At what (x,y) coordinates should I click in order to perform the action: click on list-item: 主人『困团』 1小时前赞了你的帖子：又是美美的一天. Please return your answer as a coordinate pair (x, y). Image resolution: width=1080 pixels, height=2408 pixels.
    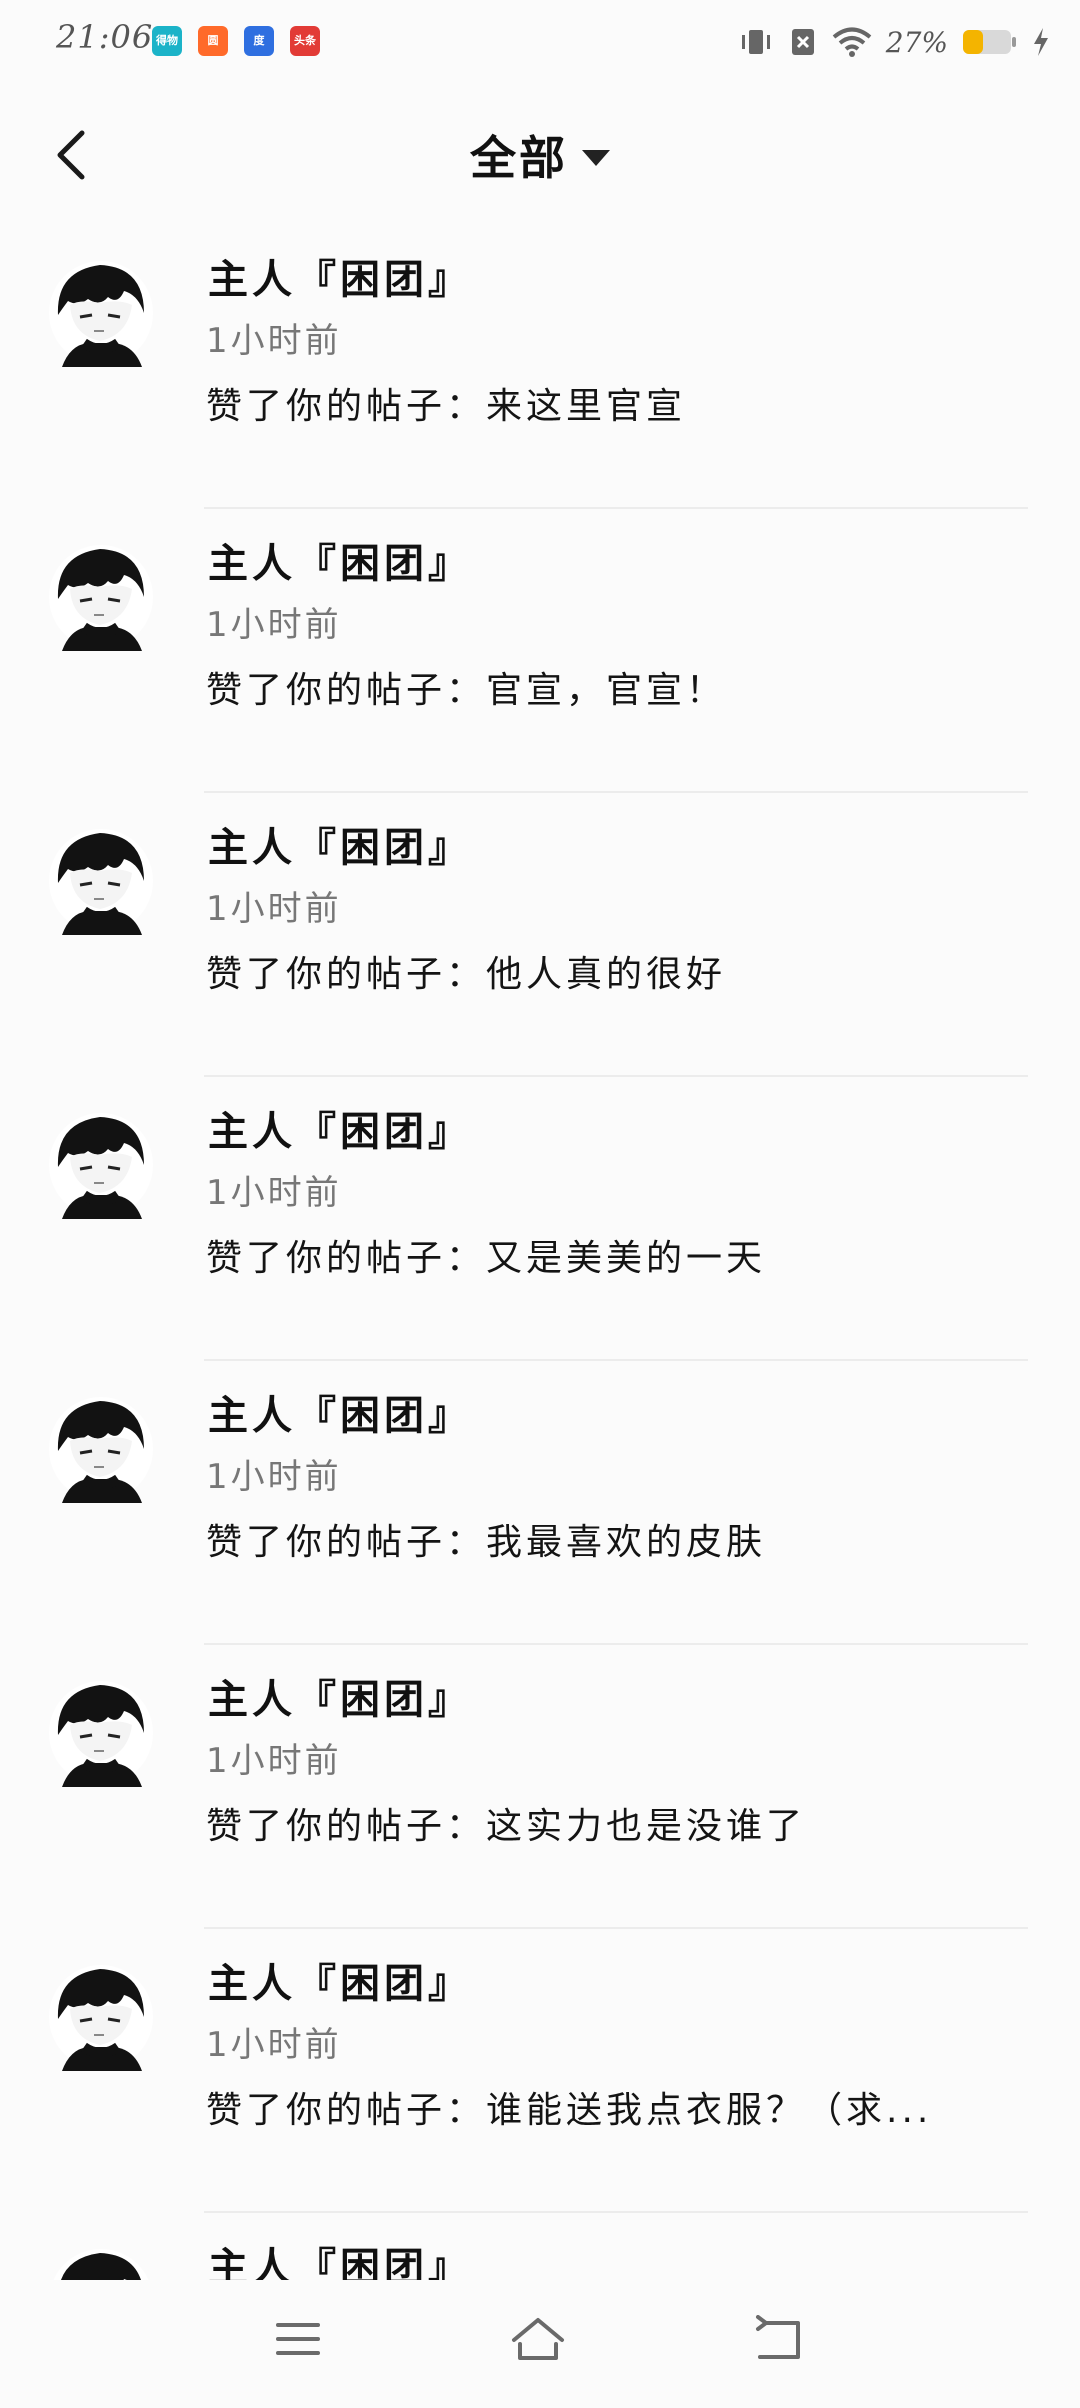
    Looking at the image, I should click on (540, 1219).